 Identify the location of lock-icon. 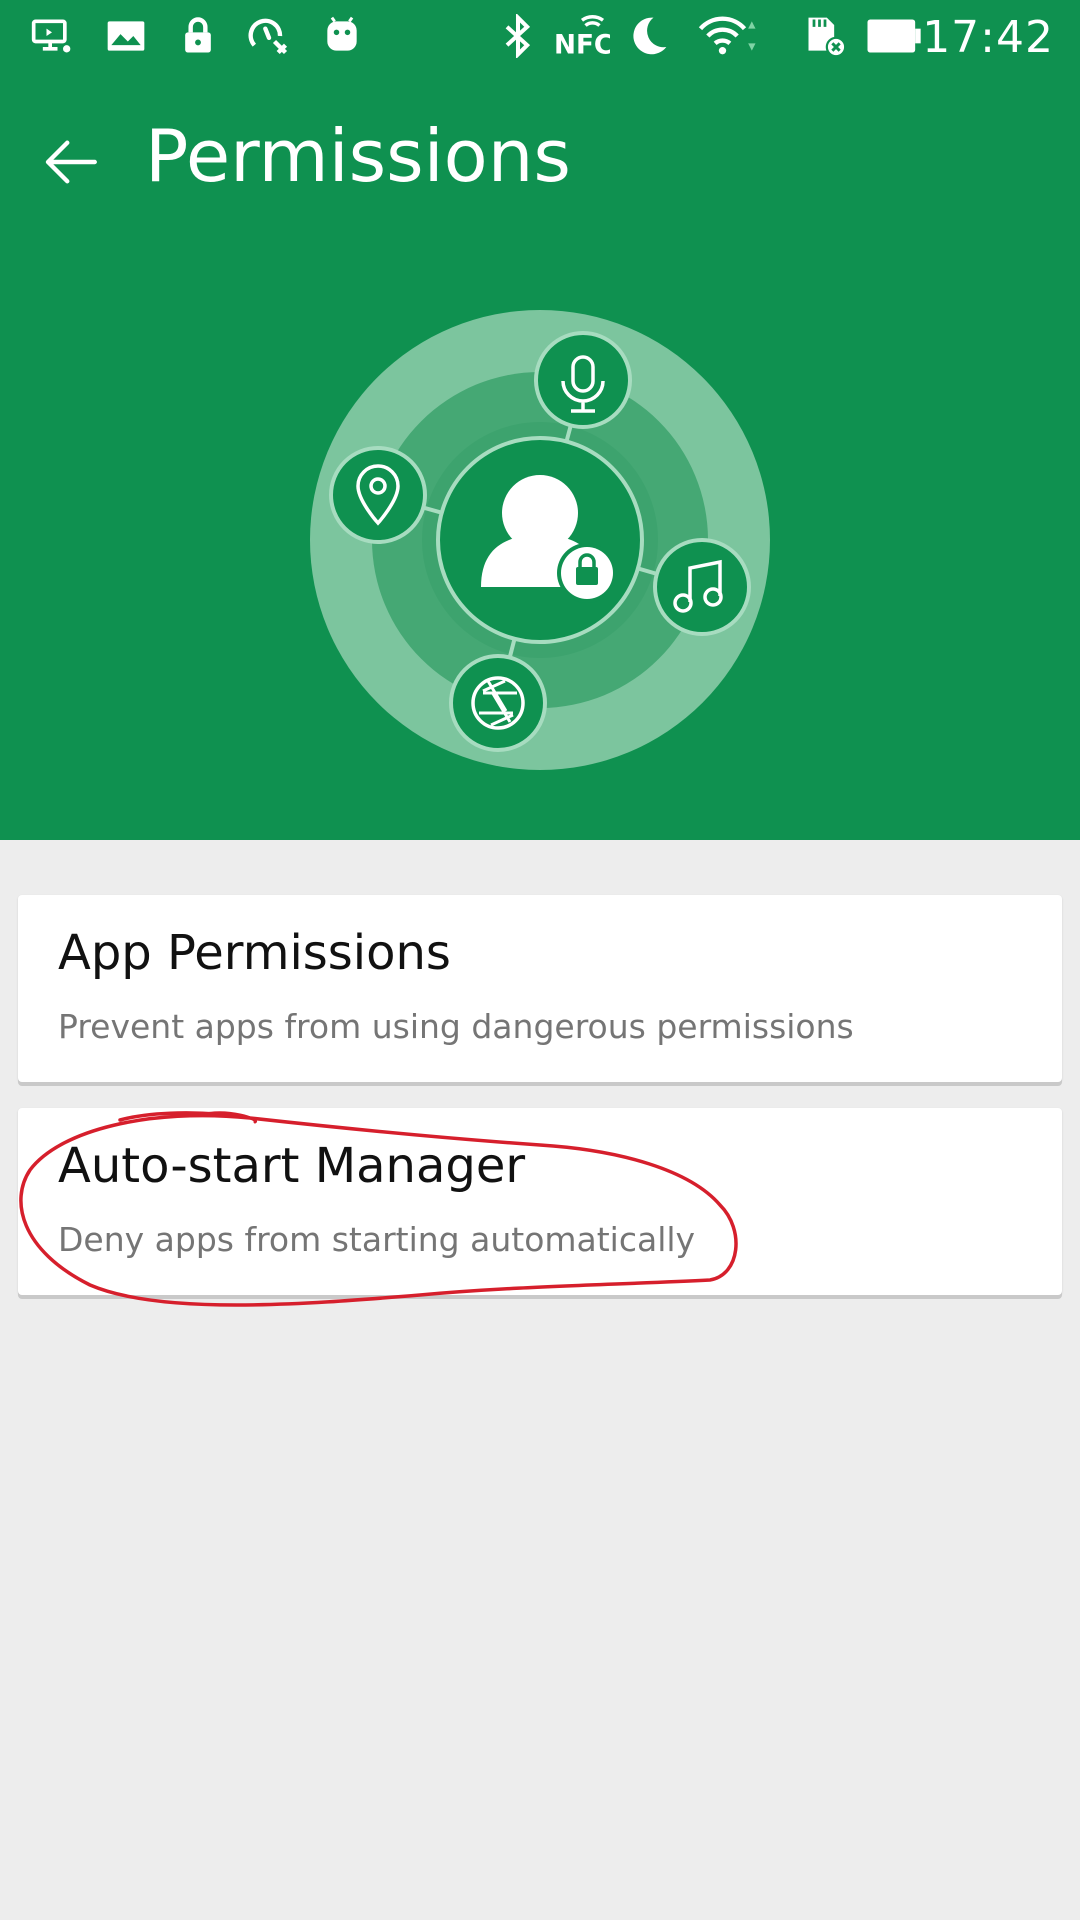
(198, 36).